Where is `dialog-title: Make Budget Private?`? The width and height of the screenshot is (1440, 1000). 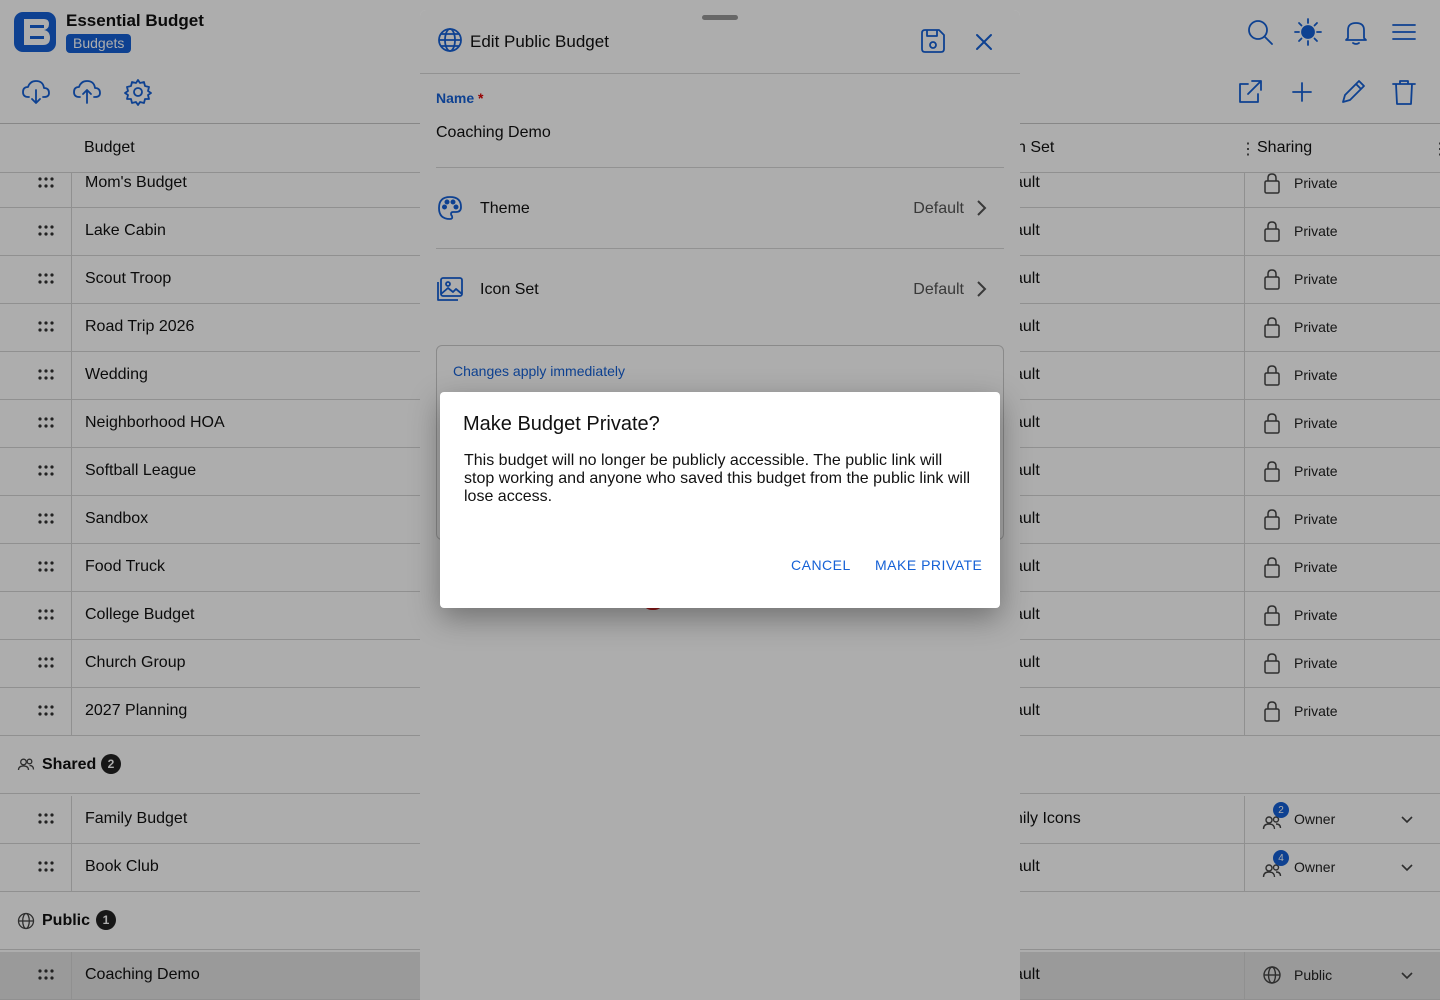 dialog-title: Make Budget Private? is located at coordinates (561, 424).